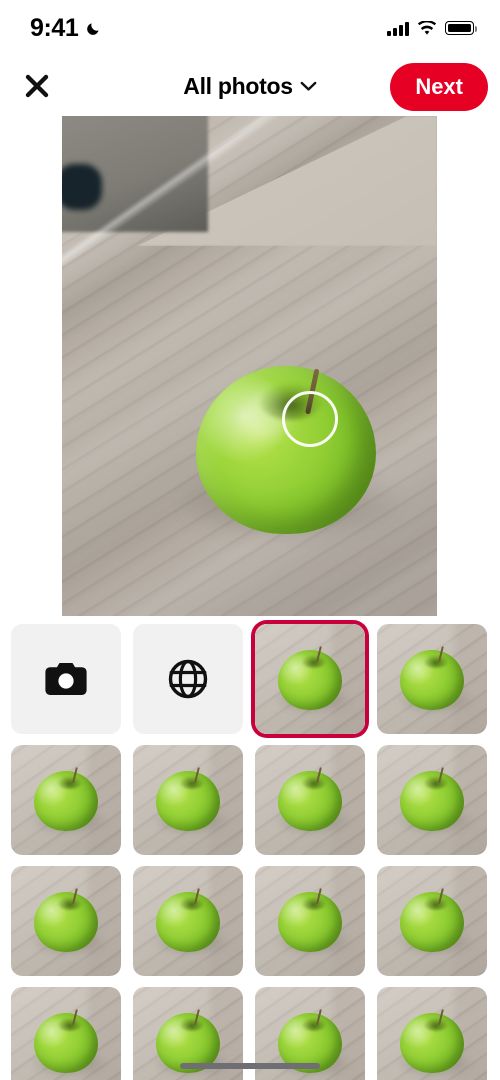 The image size is (500, 1080). I want to click on wifi-icon, so click(427, 27).